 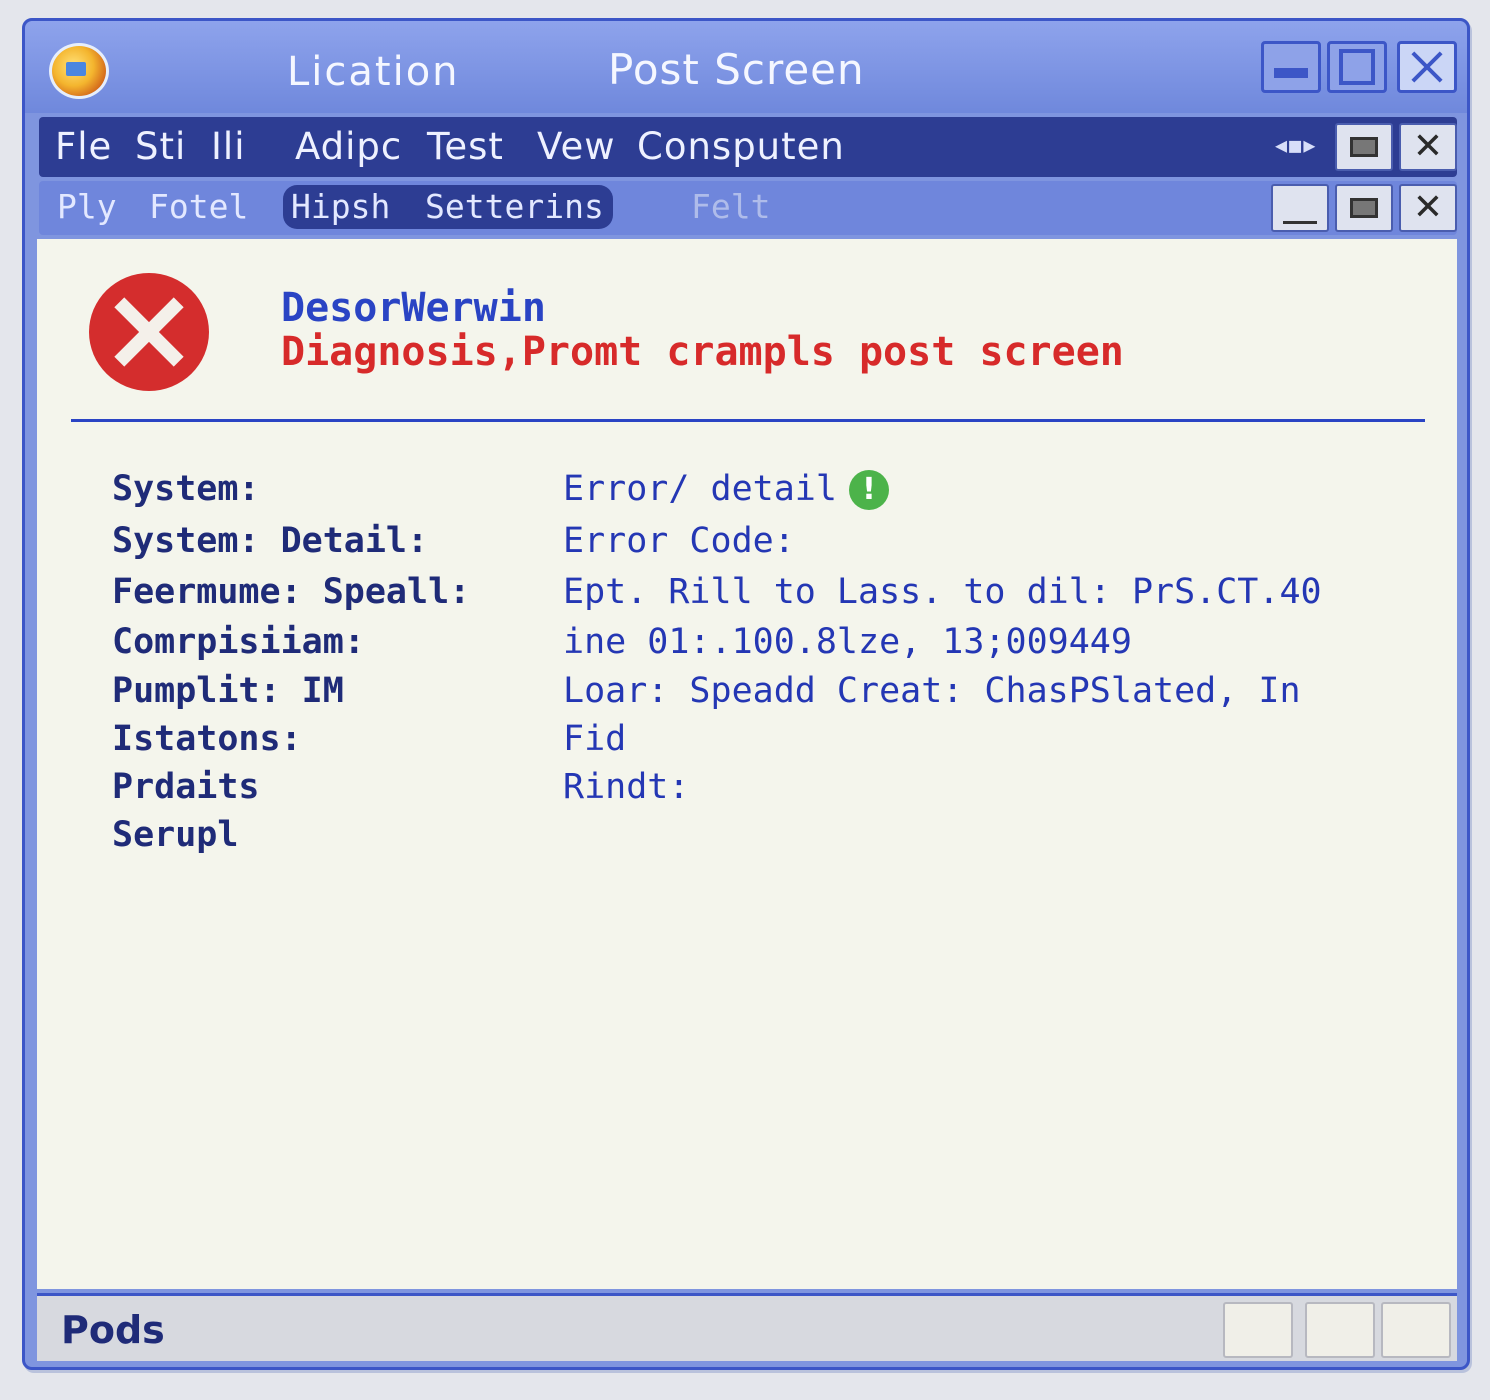 What do you see at coordinates (741, 146) in the screenshot?
I see `menu-item-computer: Consputen` at bounding box center [741, 146].